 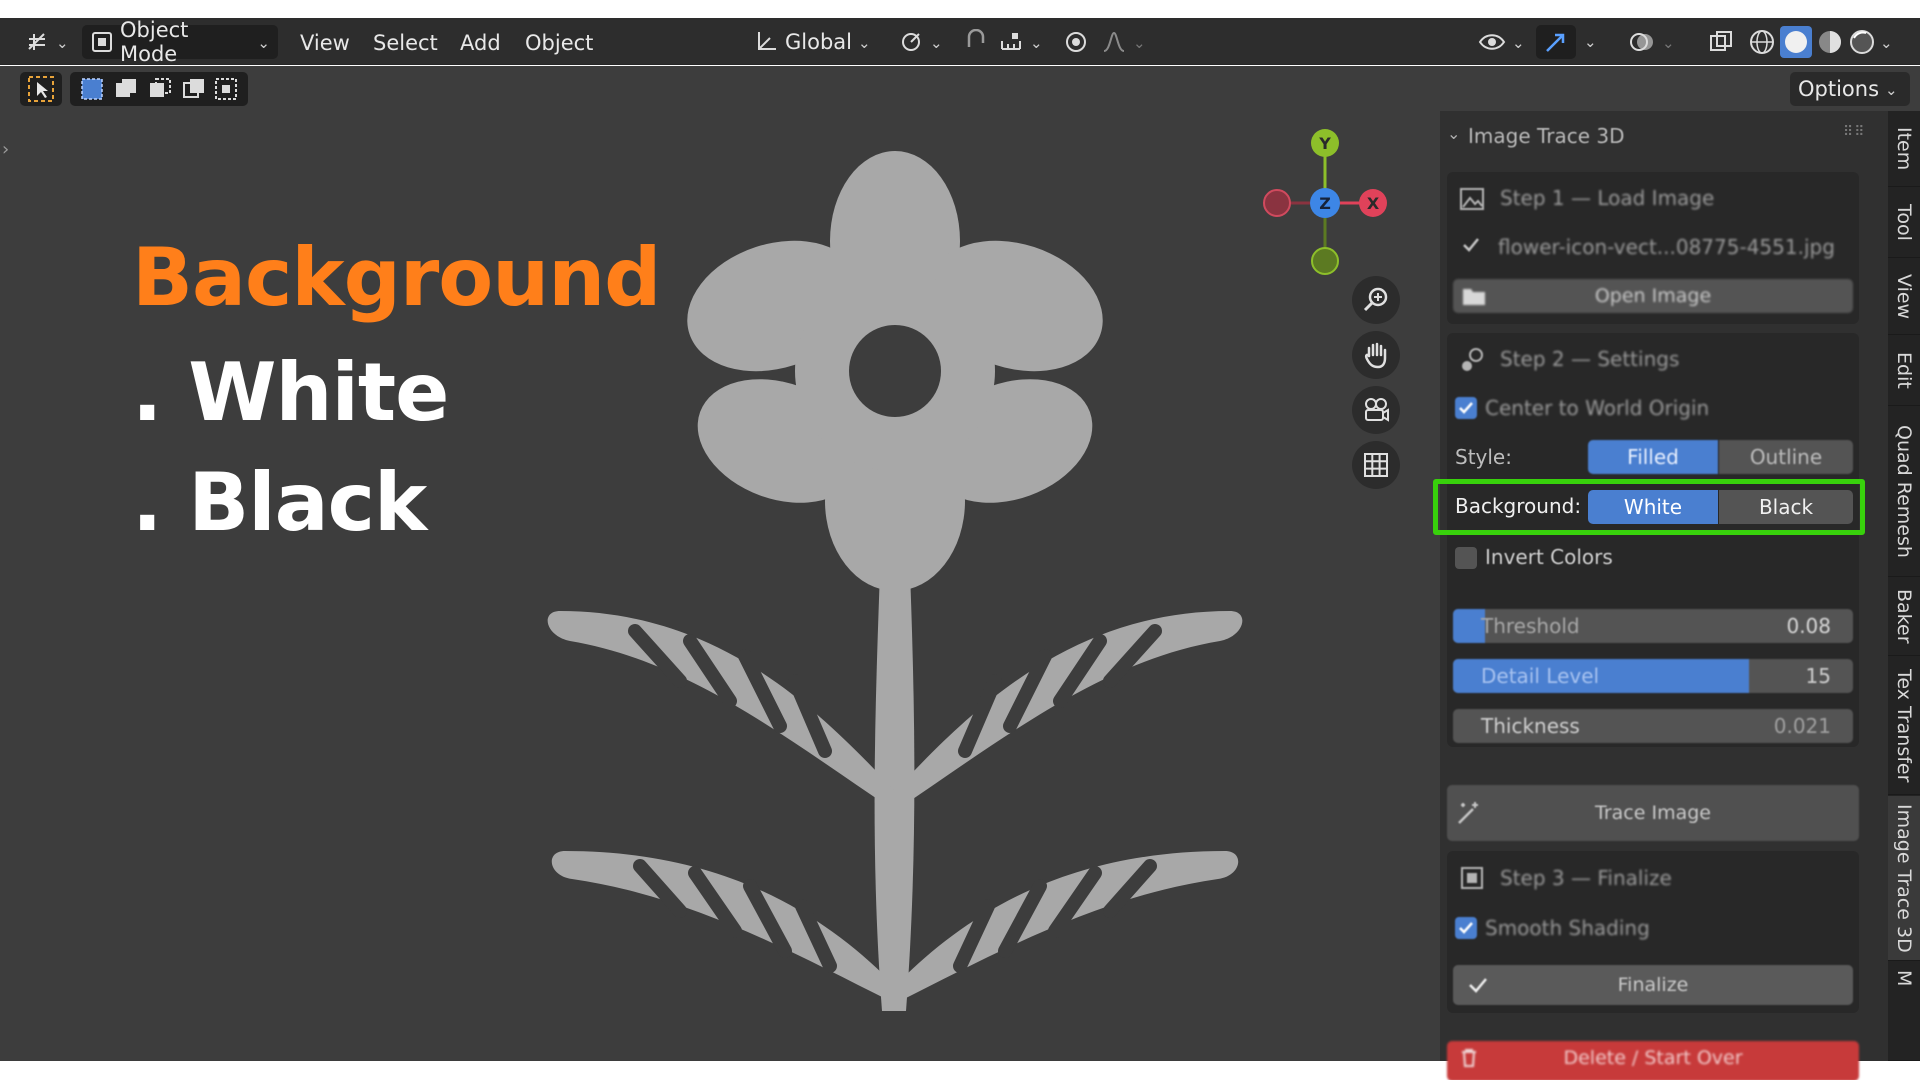 What do you see at coordinates (1597, 408) in the screenshot?
I see `center-origin-label: Center to World Origin` at bounding box center [1597, 408].